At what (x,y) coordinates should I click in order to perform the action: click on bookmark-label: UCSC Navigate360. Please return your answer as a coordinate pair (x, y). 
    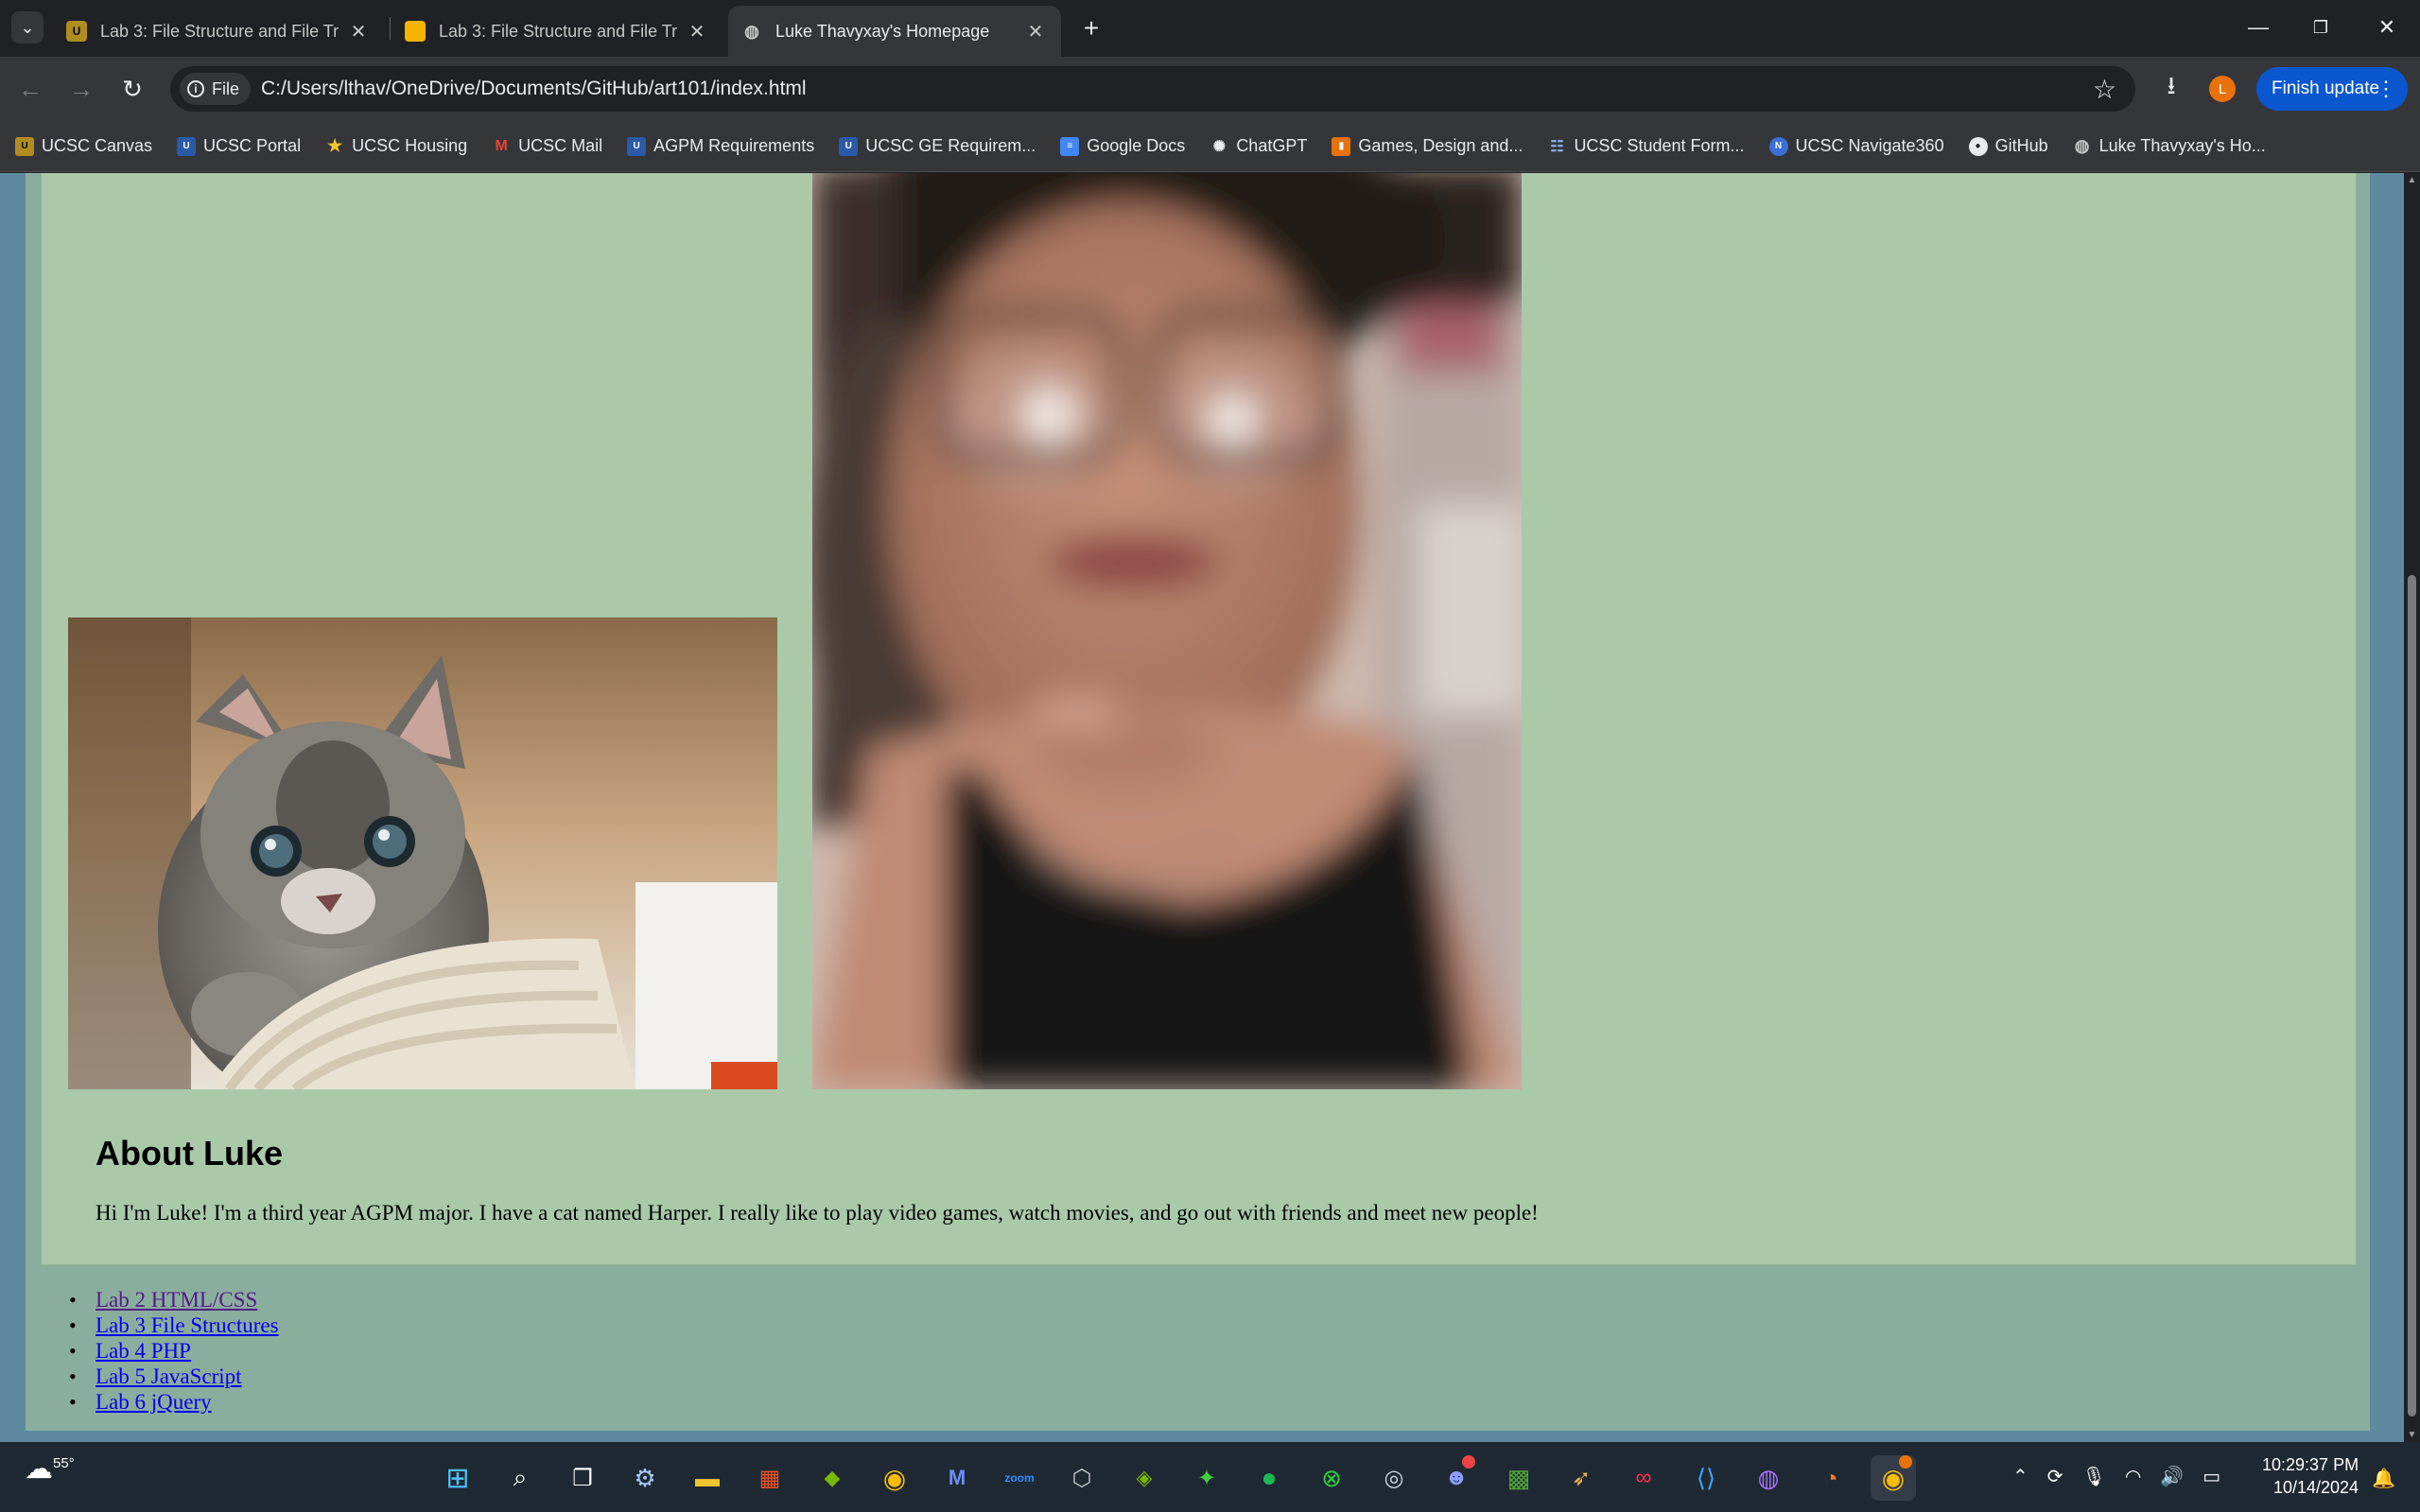
    Looking at the image, I should click on (1870, 146).